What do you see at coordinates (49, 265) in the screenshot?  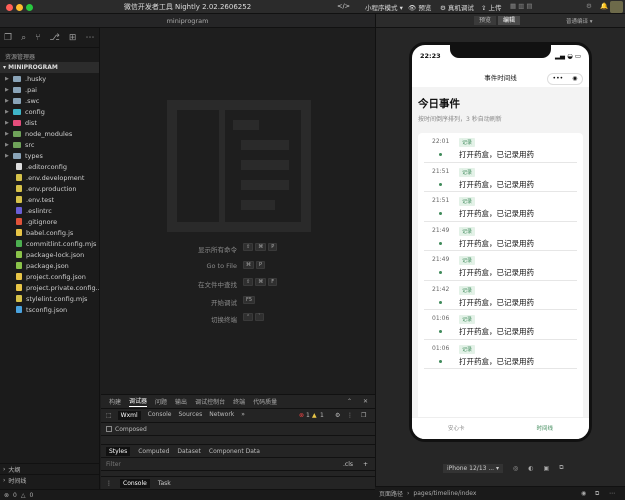 I see `tree-item: package.json` at bounding box center [49, 265].